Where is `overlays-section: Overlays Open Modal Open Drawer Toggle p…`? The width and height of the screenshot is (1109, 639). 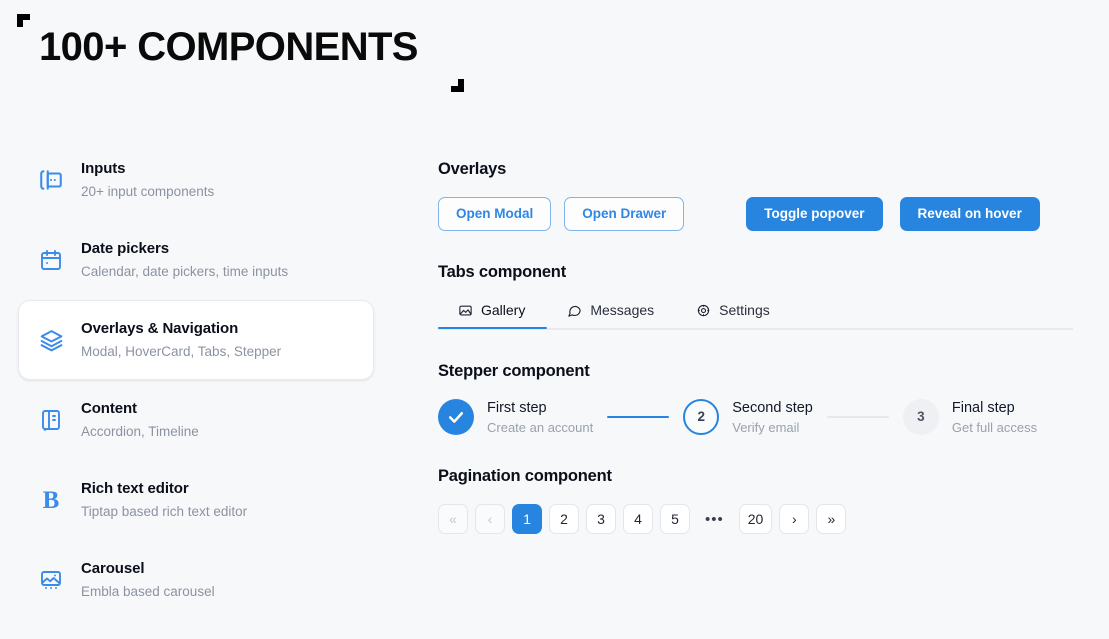 overlays-section: Overlays Open Modal Open Drawer Toggle p… is located at coordinates (755, 195).